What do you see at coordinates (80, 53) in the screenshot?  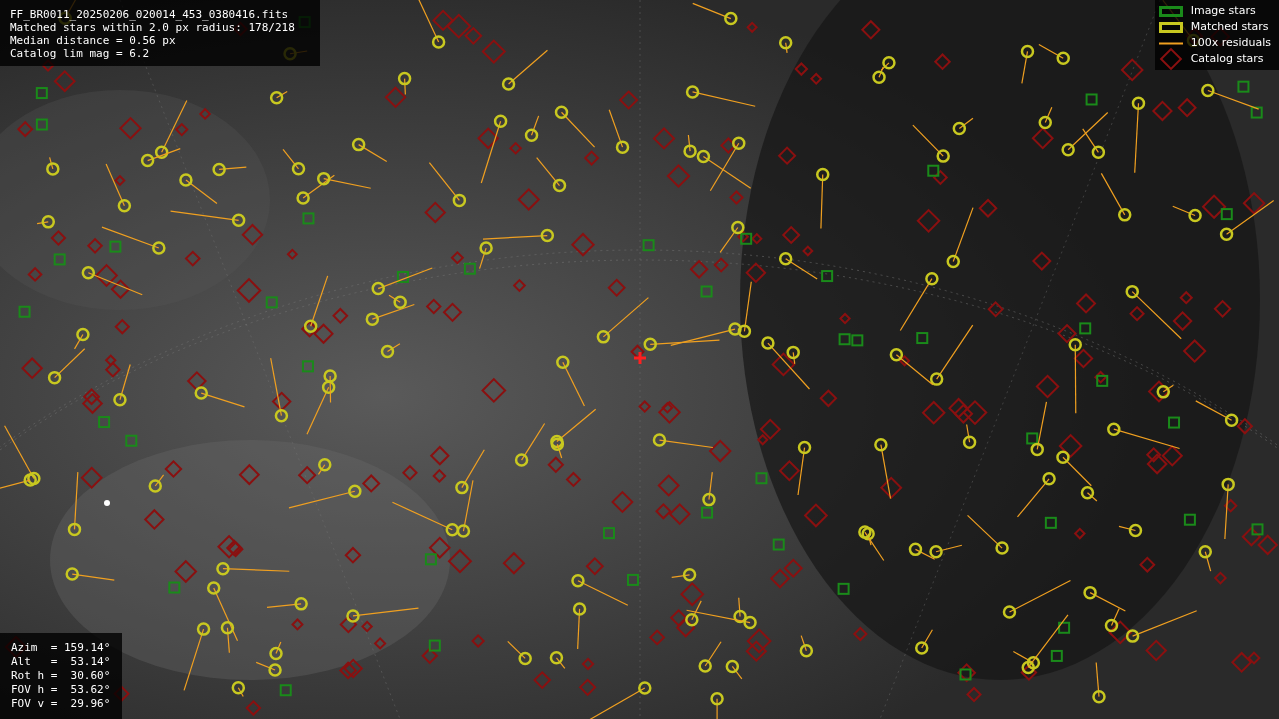 I see `info-text: Catalog lim mag = 6.2` at bounding box center [80, 53].